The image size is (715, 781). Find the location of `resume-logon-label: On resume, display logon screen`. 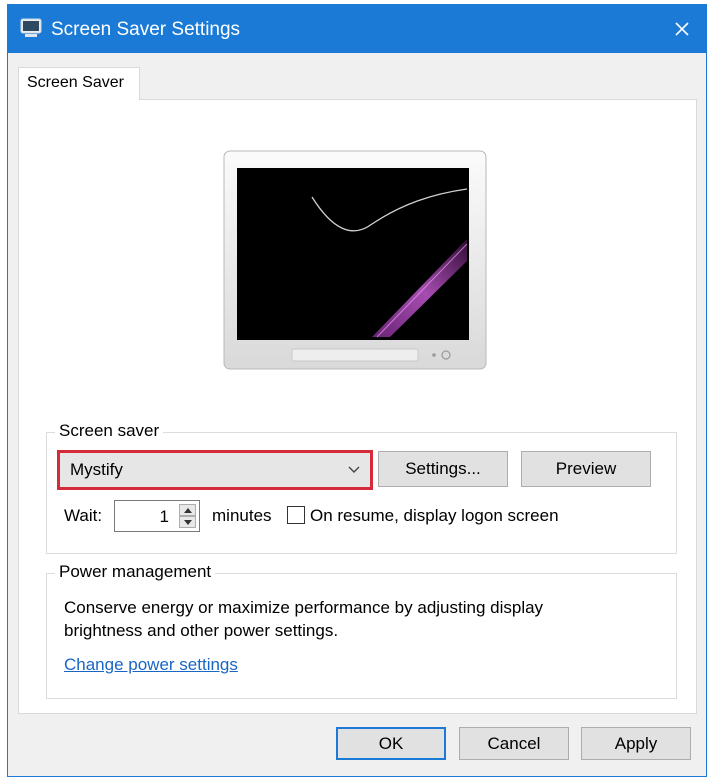

resume-logon-label: On resume, display logon screen is located at coordinates (434, 516).